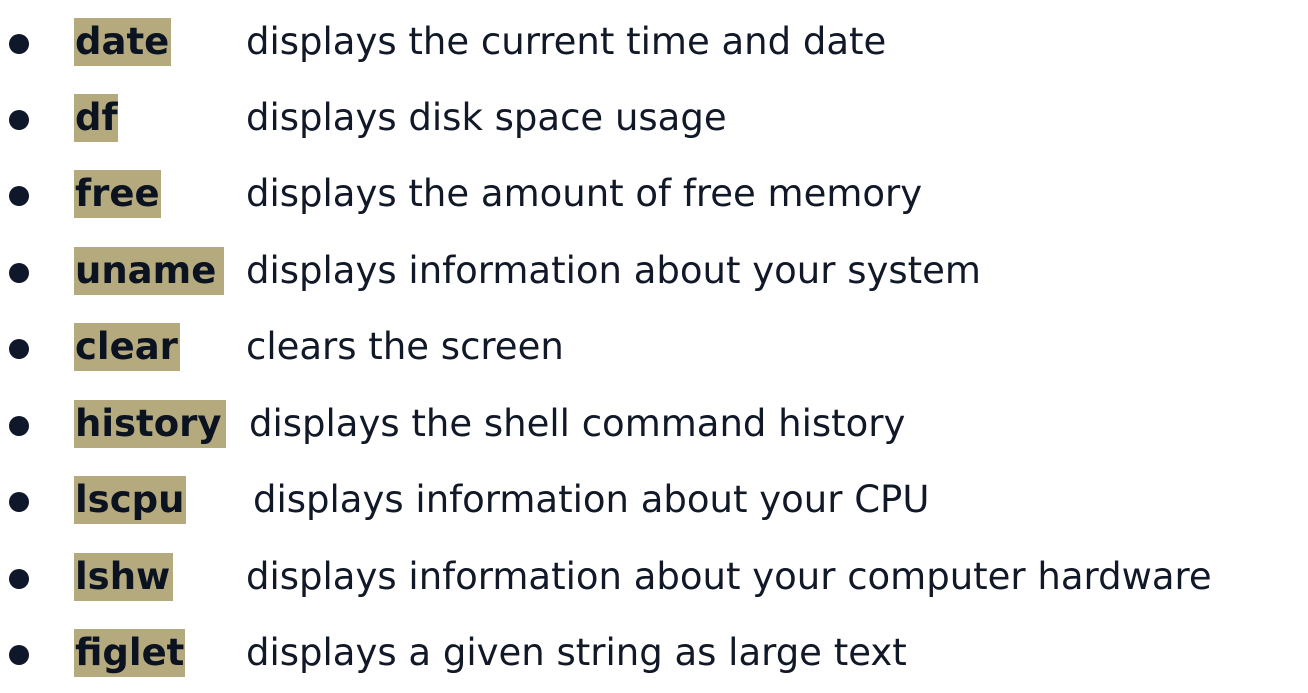 The width and height of the screenshot is (1308, 693). Describe the element at coordinates (584, 193) in the screenshot. I see `command-description: displays the amount of free memory` at that location.